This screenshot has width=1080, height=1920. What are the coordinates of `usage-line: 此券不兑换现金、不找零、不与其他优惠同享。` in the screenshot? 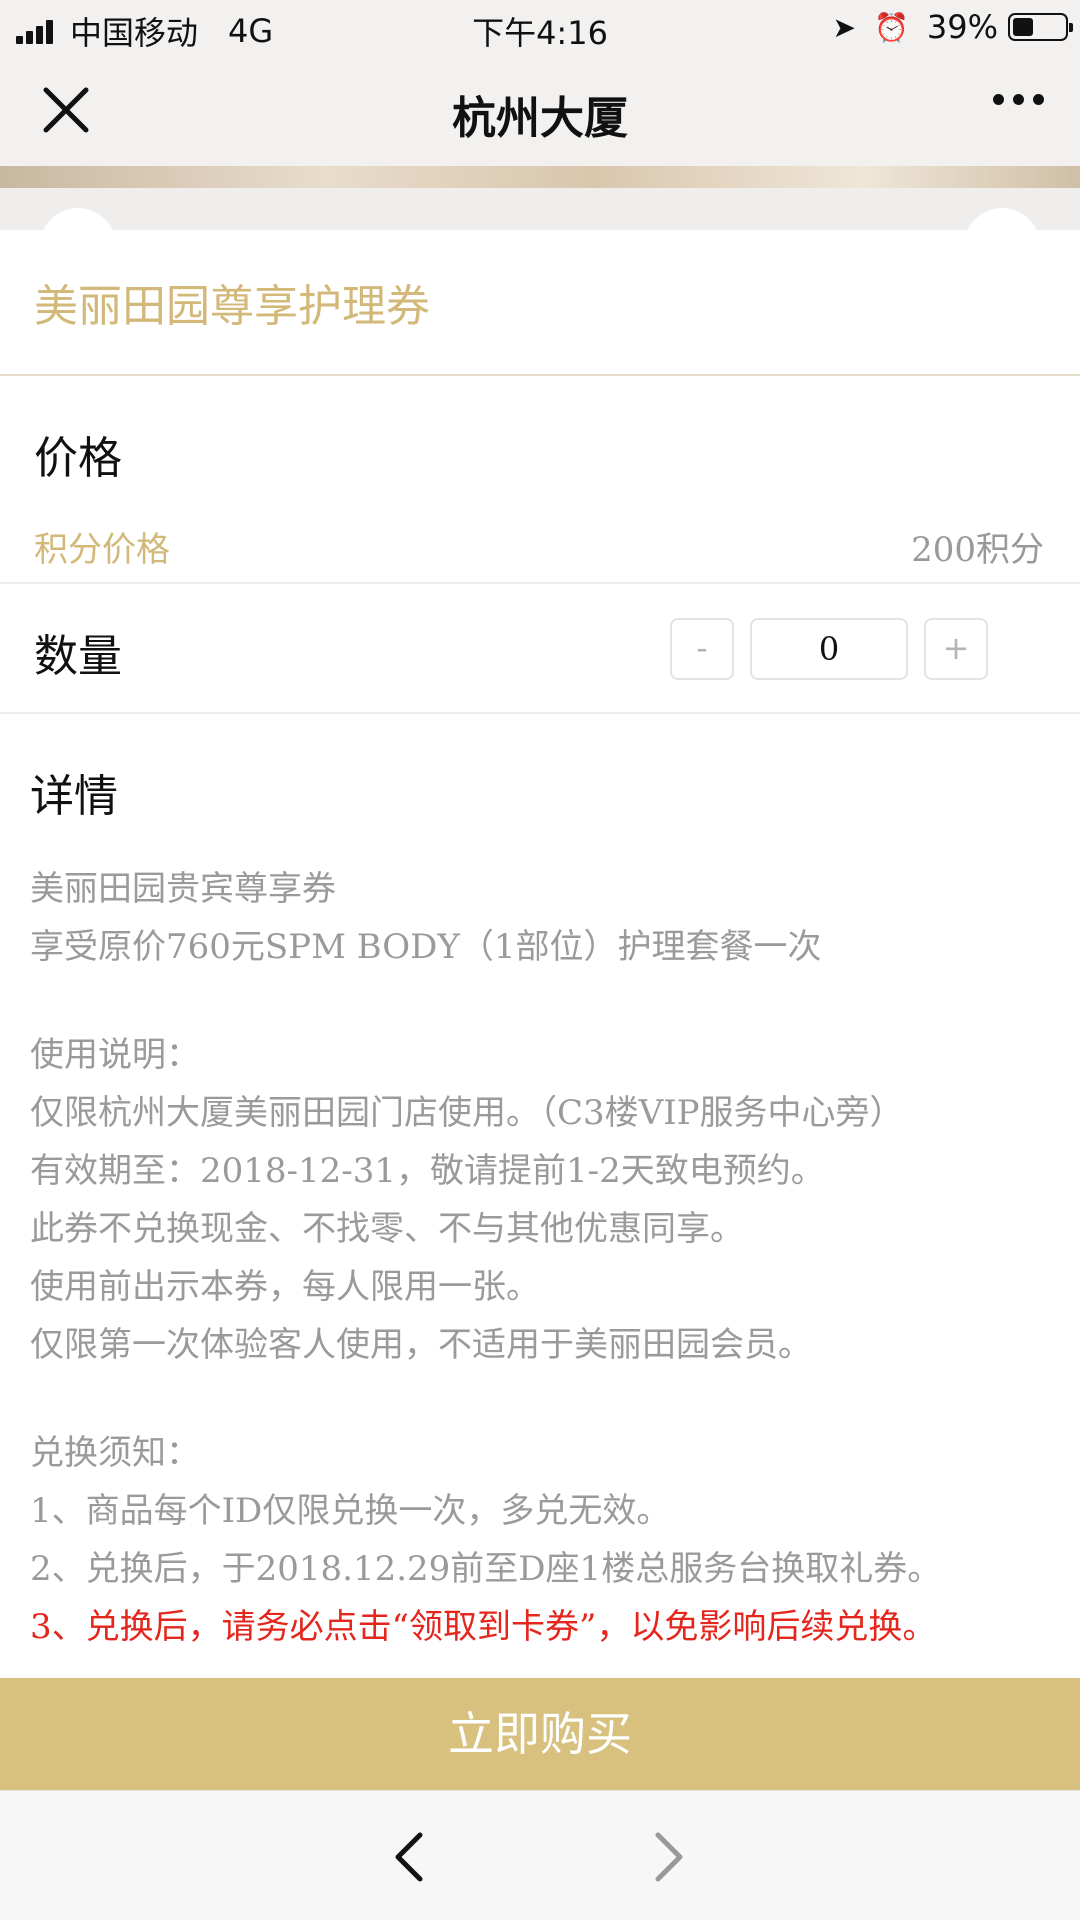 It's located at (387, 1229).